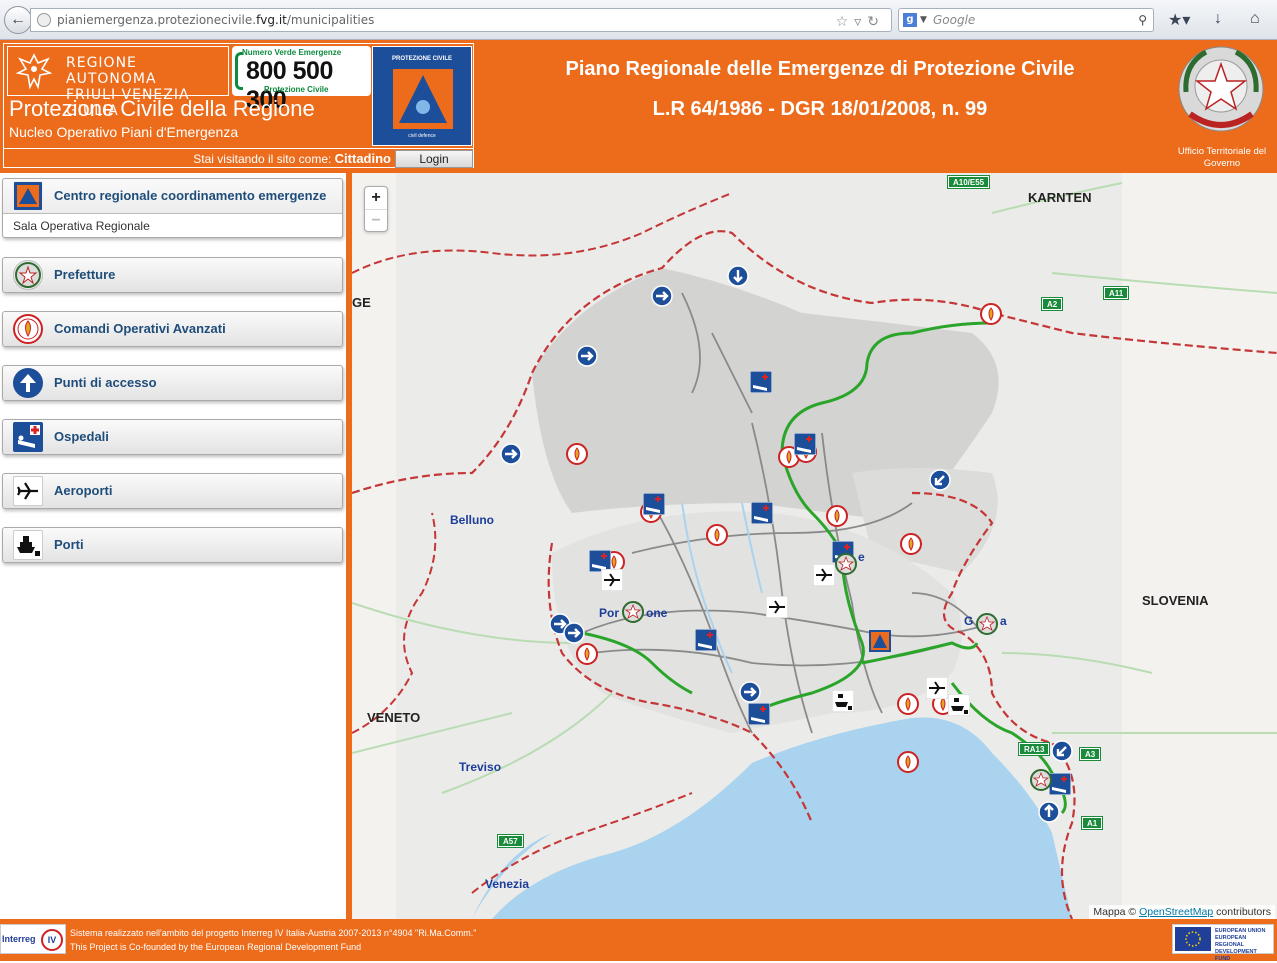 Image resolution: width=1277 pixels, height=963 pixels. Describe the element at coordinates (1115, 912) in the screenshot. I see `attribution-prefix: Mappa ©` at that location.